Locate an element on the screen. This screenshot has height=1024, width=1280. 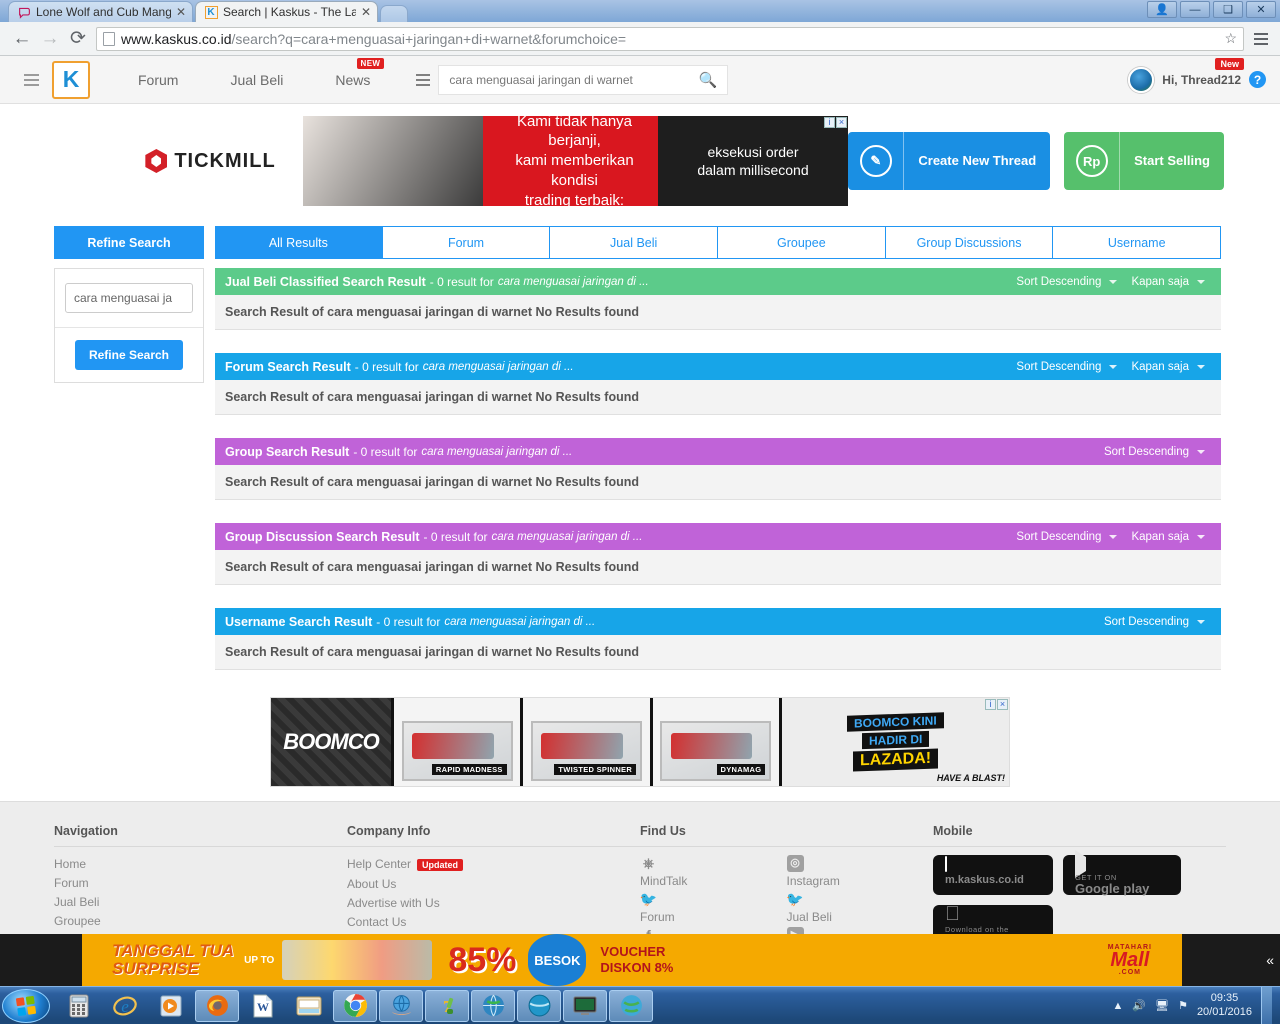
refine-search-sidebar: Refine Search is located at coordinates (129, 480).